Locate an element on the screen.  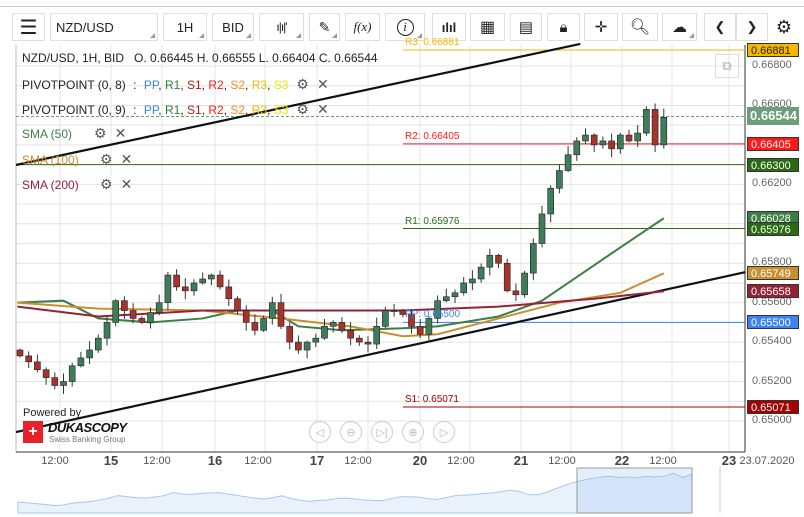
timeframe-label: 1H is located at coordinates (185, 27).